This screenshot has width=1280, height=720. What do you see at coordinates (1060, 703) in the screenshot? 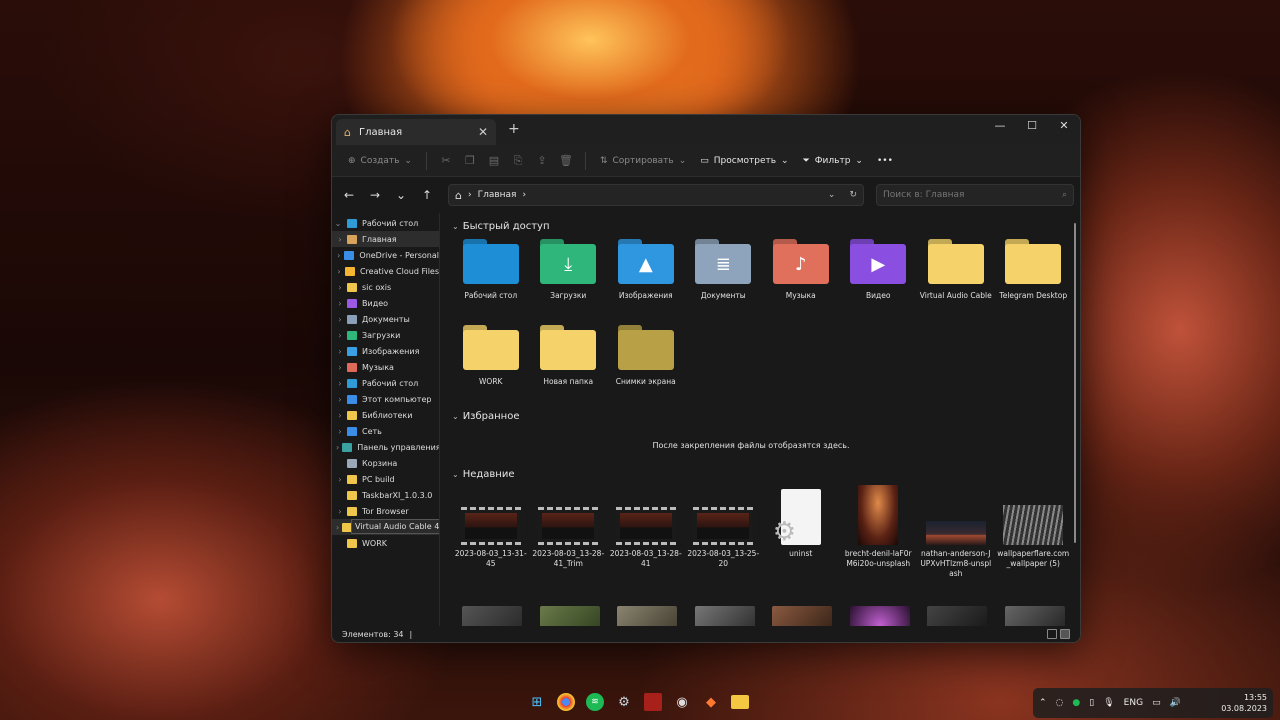
I see `app-tray-icon: ◌` at bounding box center [1060, 703].